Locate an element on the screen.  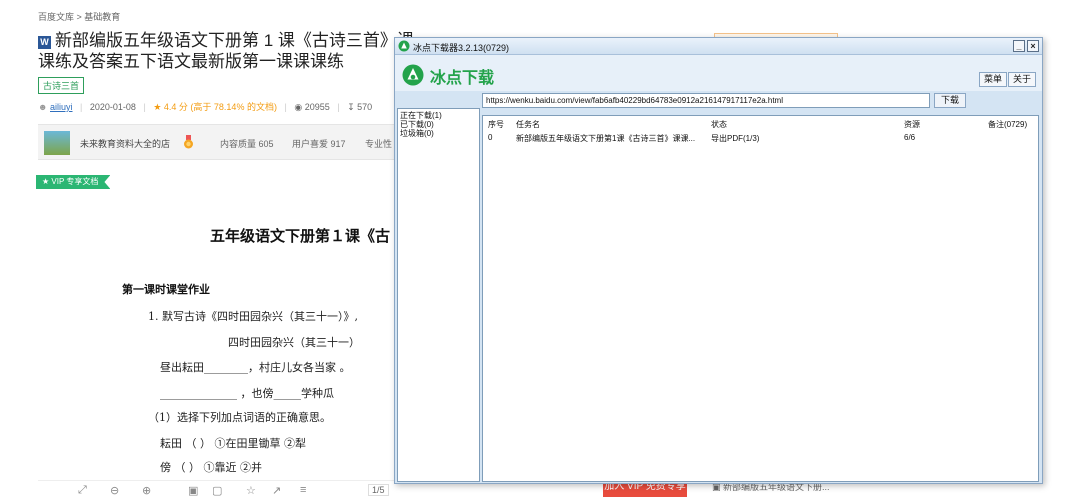
sidebar-item-downloading: 正在下载(1) is located at coordinates (438, 115).